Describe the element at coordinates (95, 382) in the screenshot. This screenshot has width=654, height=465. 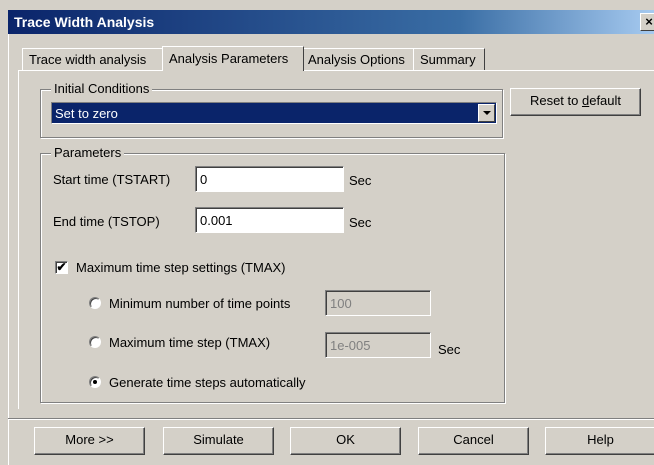
I see `radio-generate-automatically` at that location.